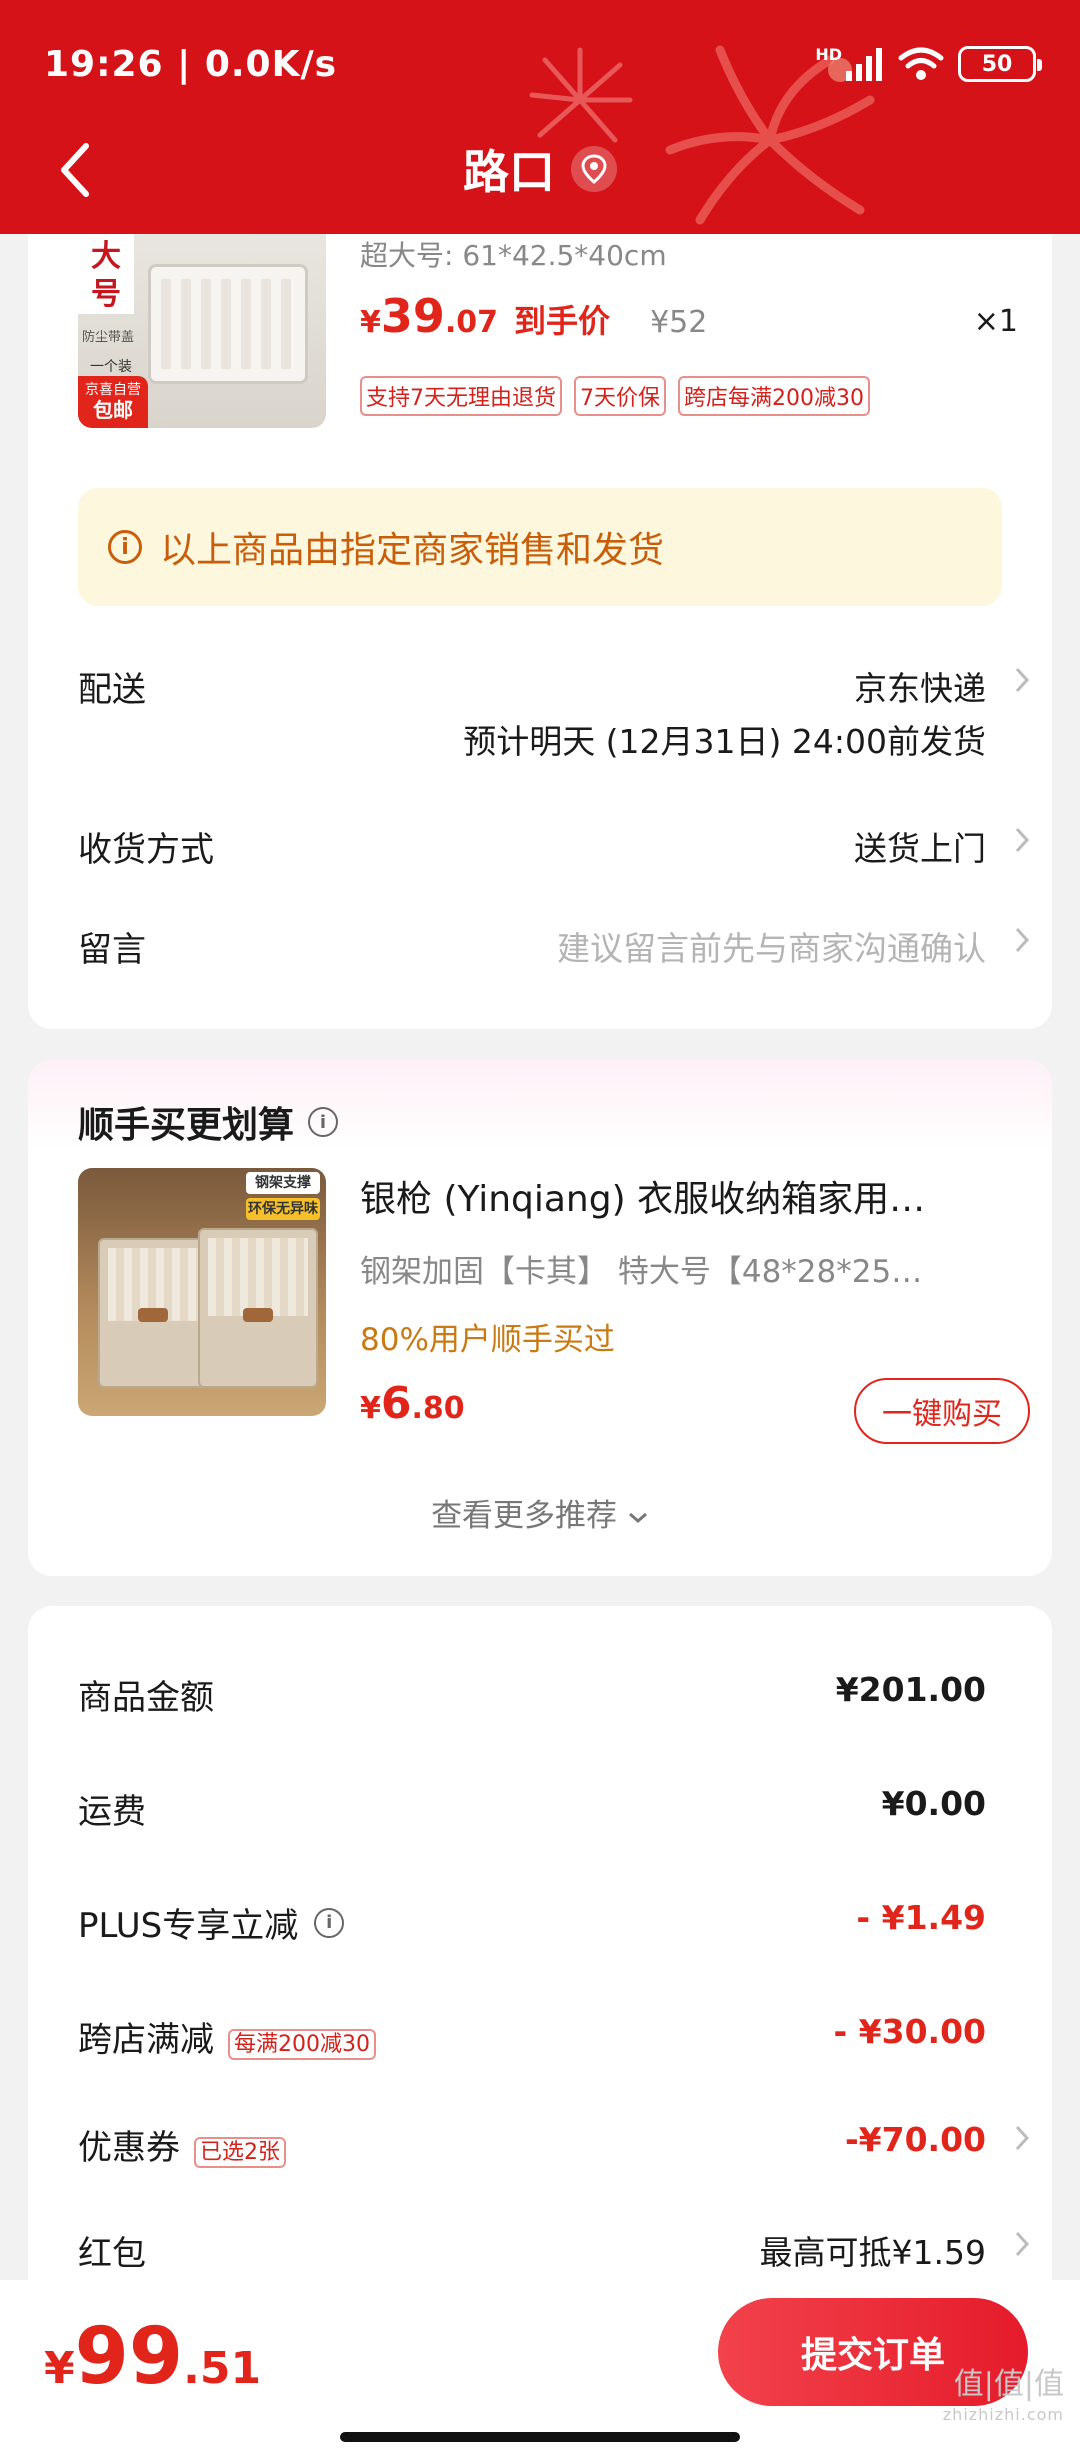  What do you see at coordinates (995, 321) in the screenshot?
I see `product-quantity: ×1` at bounding box center [995, 321].